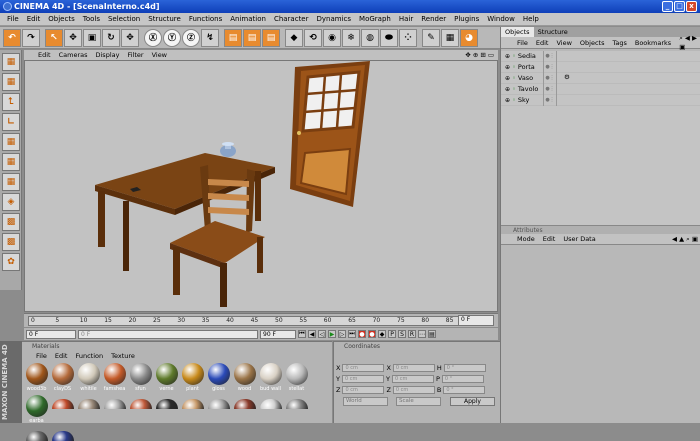 The image size is (700, 441). Describe the element at coordinates (418, 401) in the screenshot. I see `scale-select: Scale` at that location.